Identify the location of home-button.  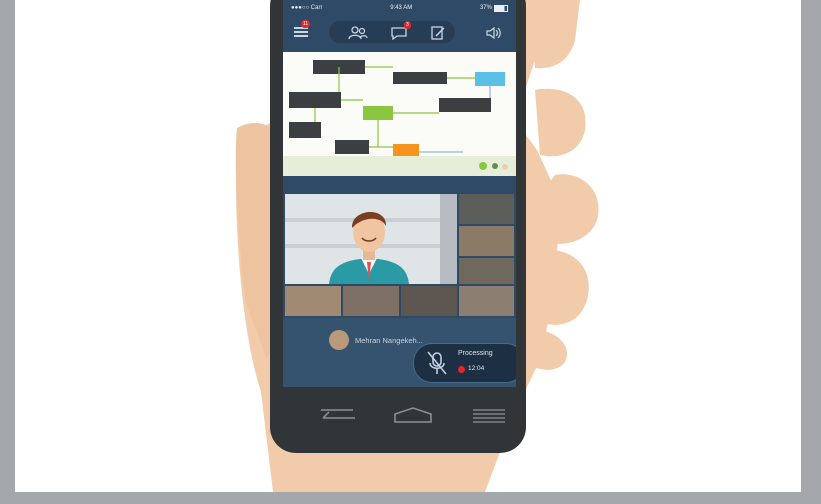
(413, 415).